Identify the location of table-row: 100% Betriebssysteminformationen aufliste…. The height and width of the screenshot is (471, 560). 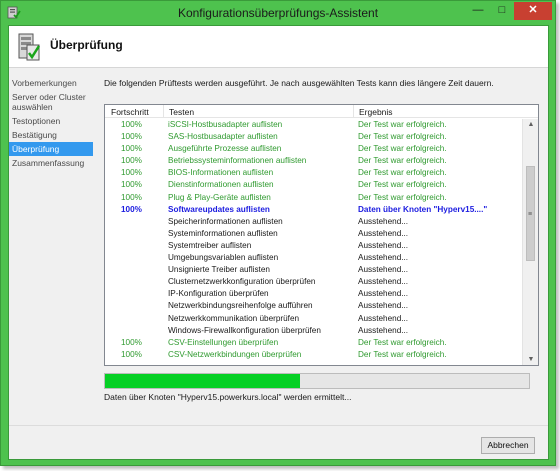
(314, 161).